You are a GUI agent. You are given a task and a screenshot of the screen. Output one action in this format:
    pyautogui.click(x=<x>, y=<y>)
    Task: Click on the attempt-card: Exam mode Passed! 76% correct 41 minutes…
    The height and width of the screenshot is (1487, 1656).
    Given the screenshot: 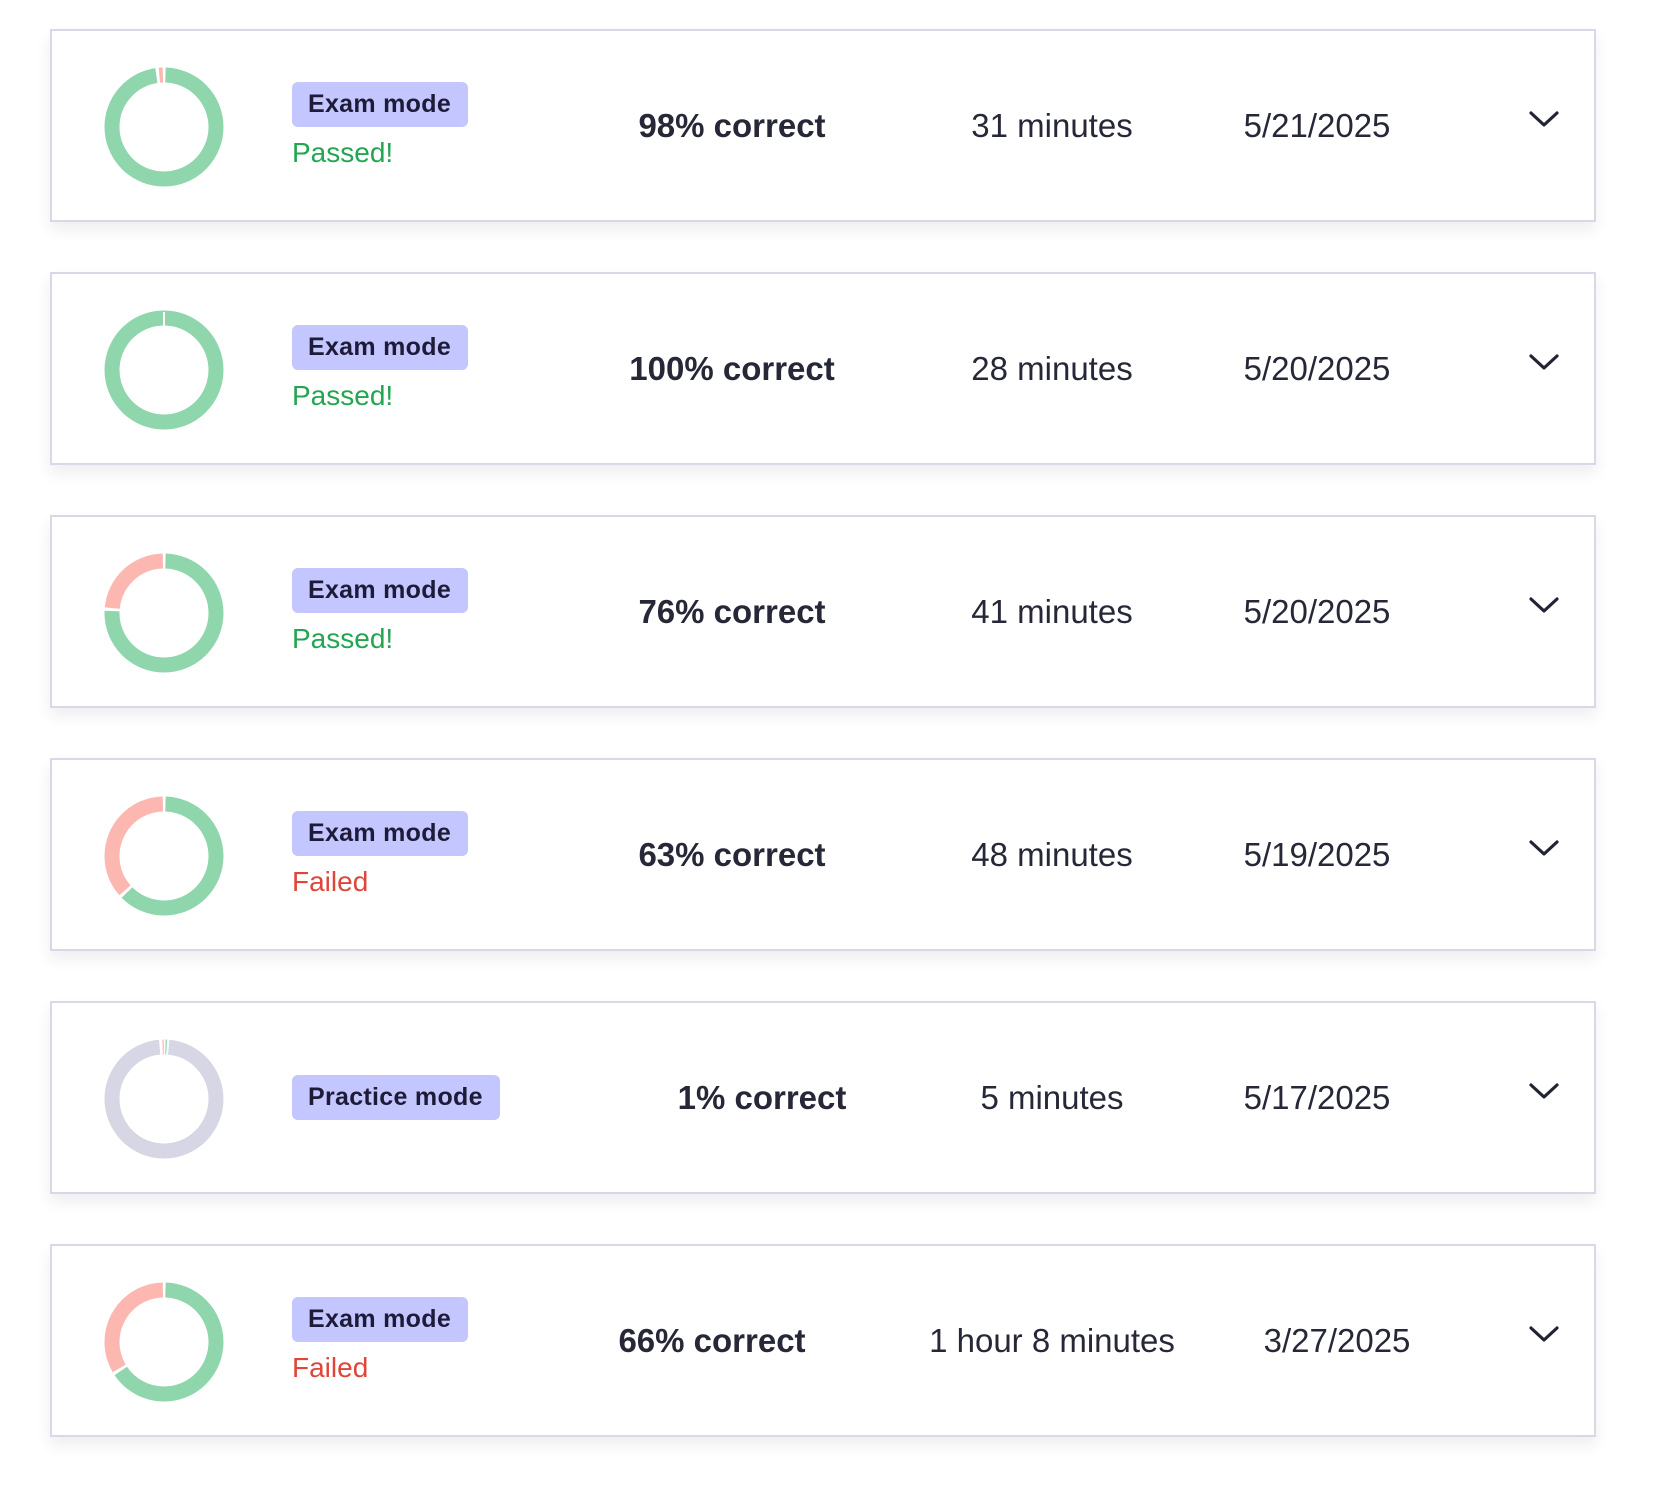 What is the action you would take?
    pyautogui.click(x=823, y=611)
    